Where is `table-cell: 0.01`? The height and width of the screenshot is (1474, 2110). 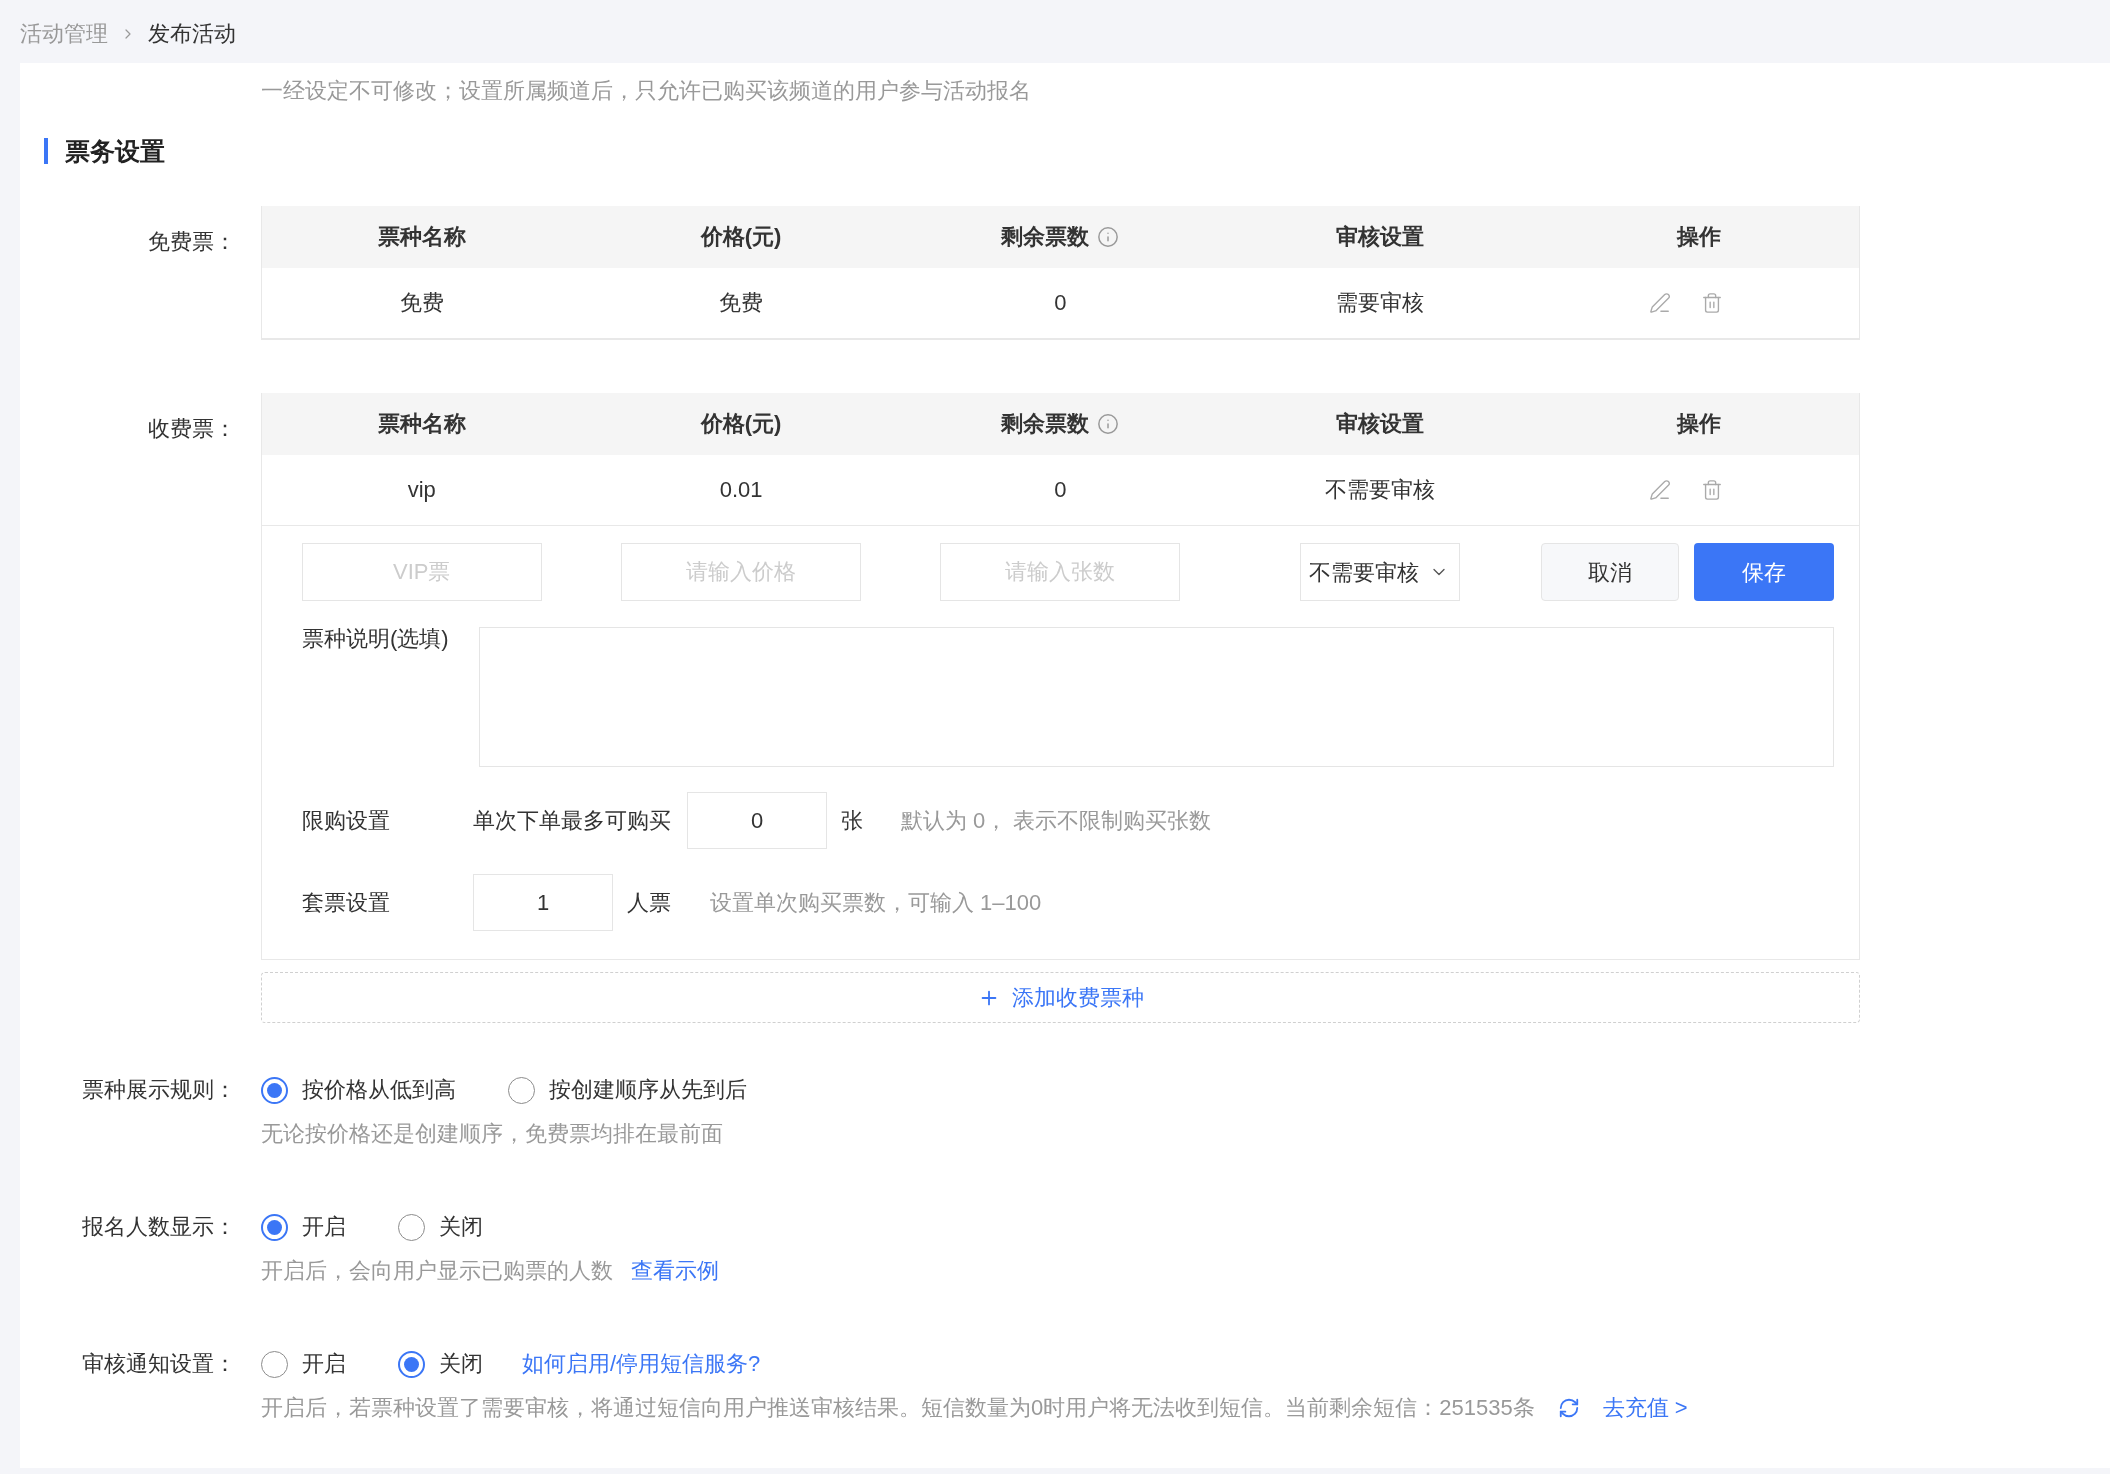
table-cell: 0.01 is located at coordinates (741, 490).